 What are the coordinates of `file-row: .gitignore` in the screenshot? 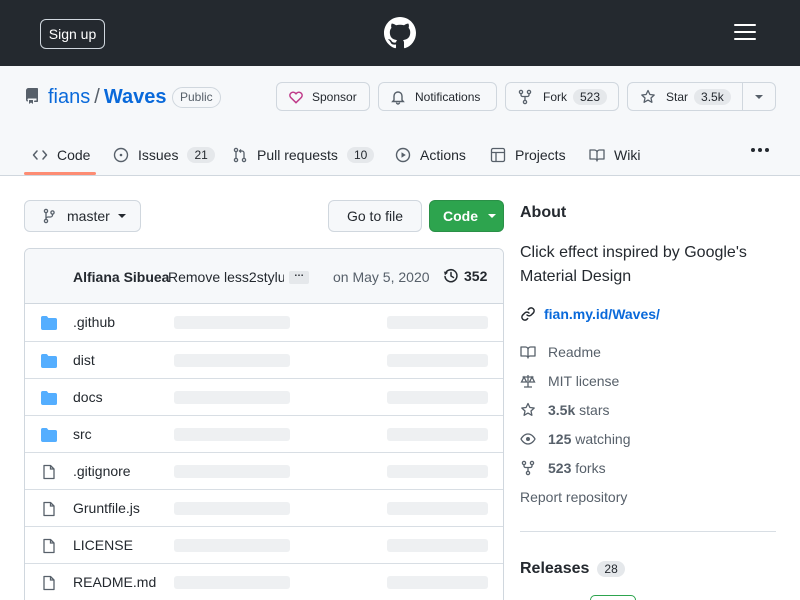 It's located at (264, 470).